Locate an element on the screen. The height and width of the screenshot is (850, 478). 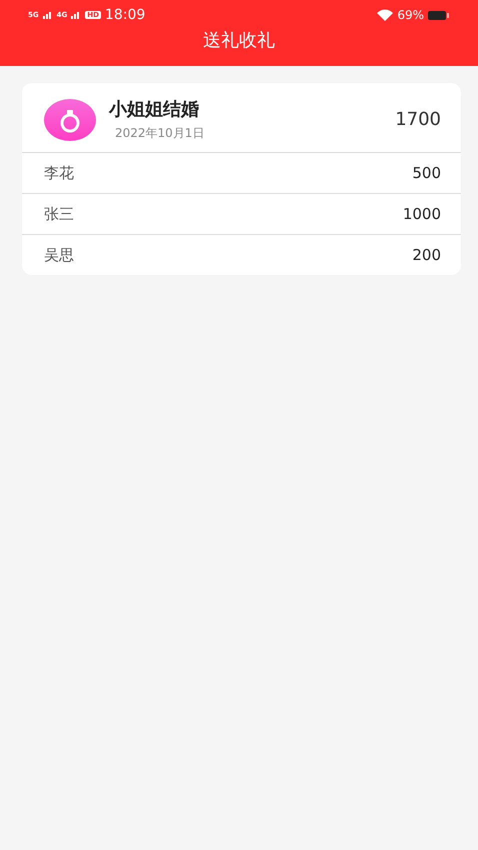
giver-name: 吴思 is located at coordinates (59, 255).